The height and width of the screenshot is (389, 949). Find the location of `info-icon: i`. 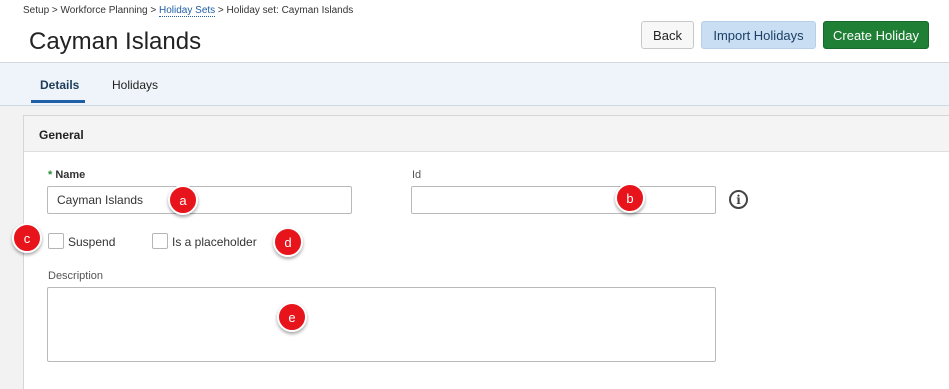

info-icon: i is located at coordinates (738, 199).